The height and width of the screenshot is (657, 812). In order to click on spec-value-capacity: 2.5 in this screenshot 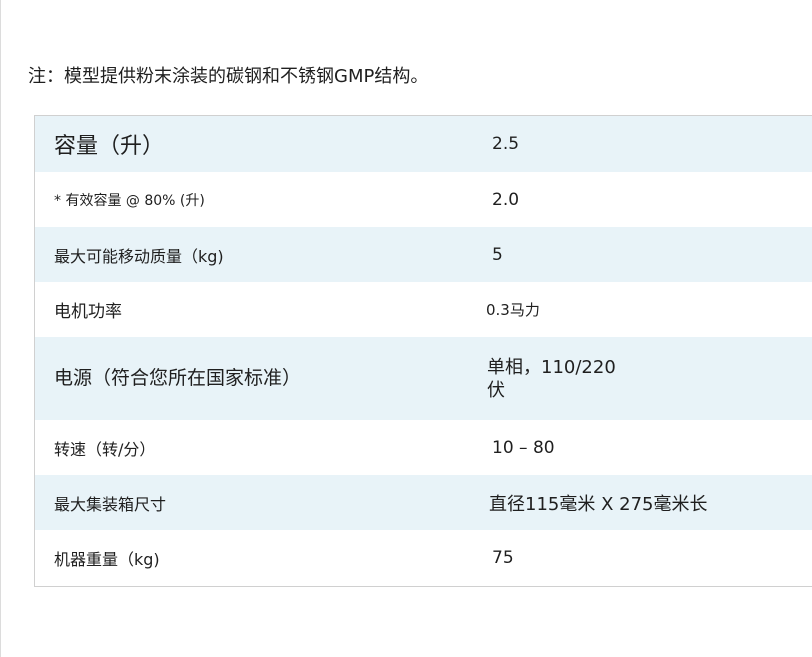, I will do `click(506, 144)`.